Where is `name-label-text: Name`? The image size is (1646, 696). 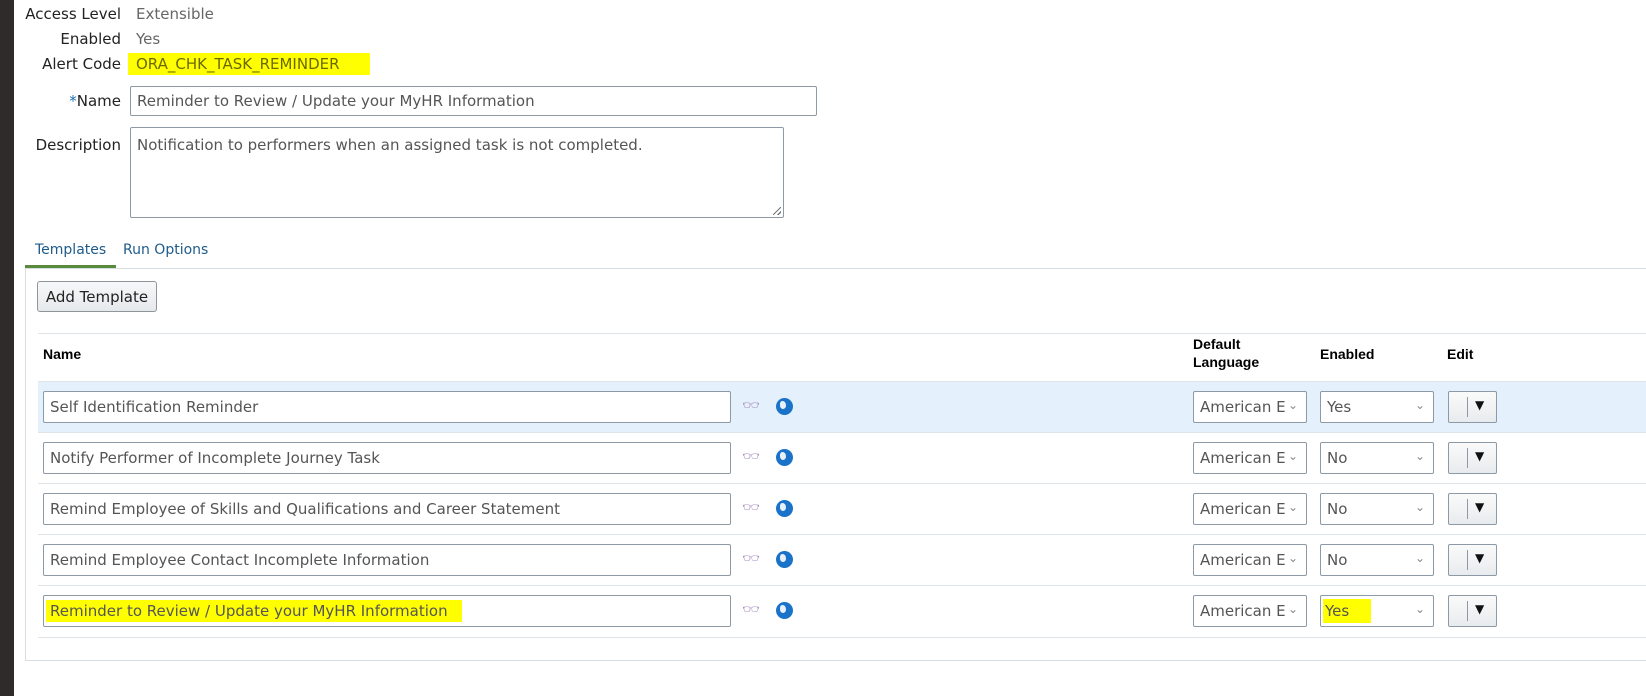 name-label-text: Name is located at coordinates (98, 101).